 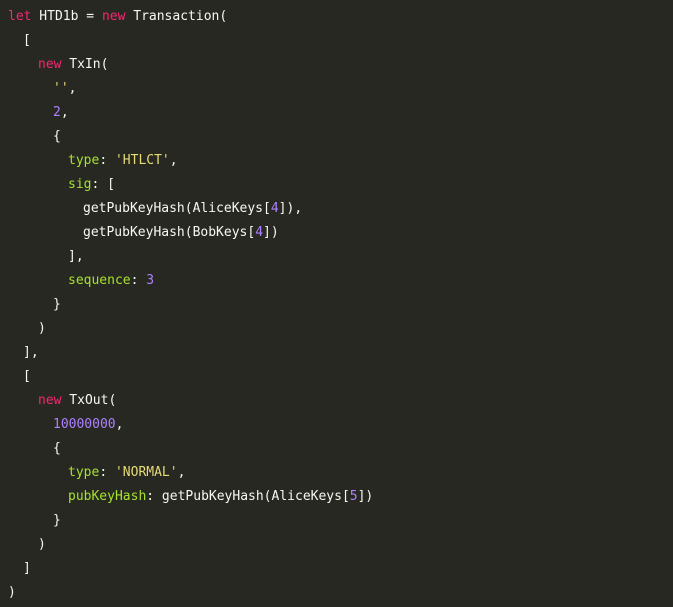 What do you see at coordinates (336, 89) in the screenshot?
I see `code-line-4: '',` at bounding box center [336, 89].